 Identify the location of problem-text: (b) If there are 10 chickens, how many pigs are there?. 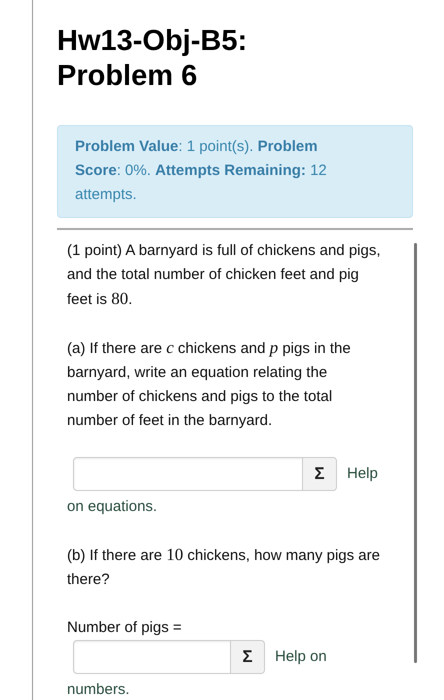
(224, 567).